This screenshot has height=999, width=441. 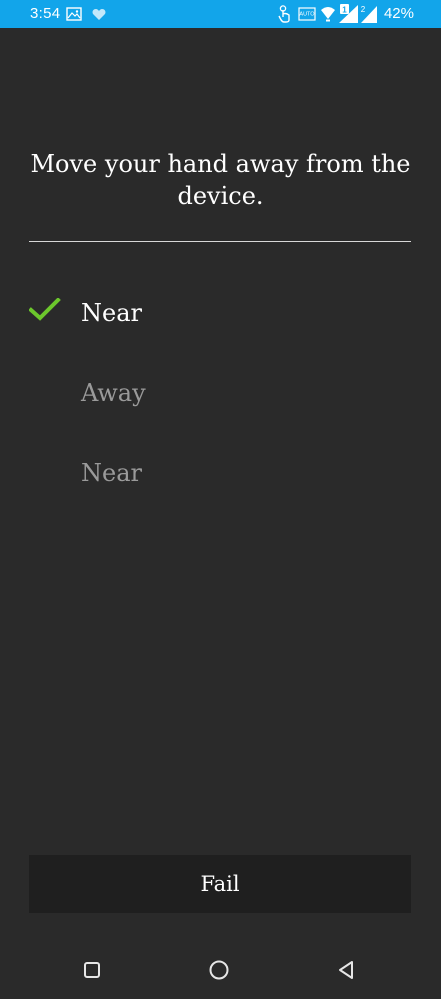 What do you see at coordinates (45, 13) in the screenshot?
I see `status-time: 3:54` at bounding box center [45, 13].